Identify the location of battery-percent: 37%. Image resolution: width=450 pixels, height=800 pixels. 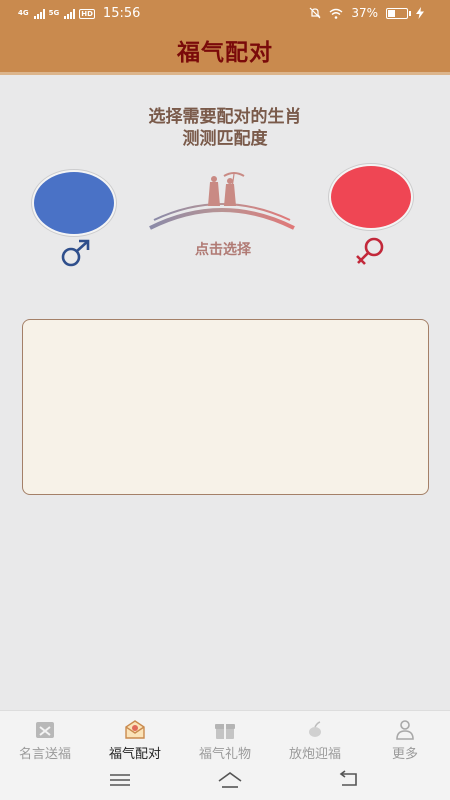
(364, 13).